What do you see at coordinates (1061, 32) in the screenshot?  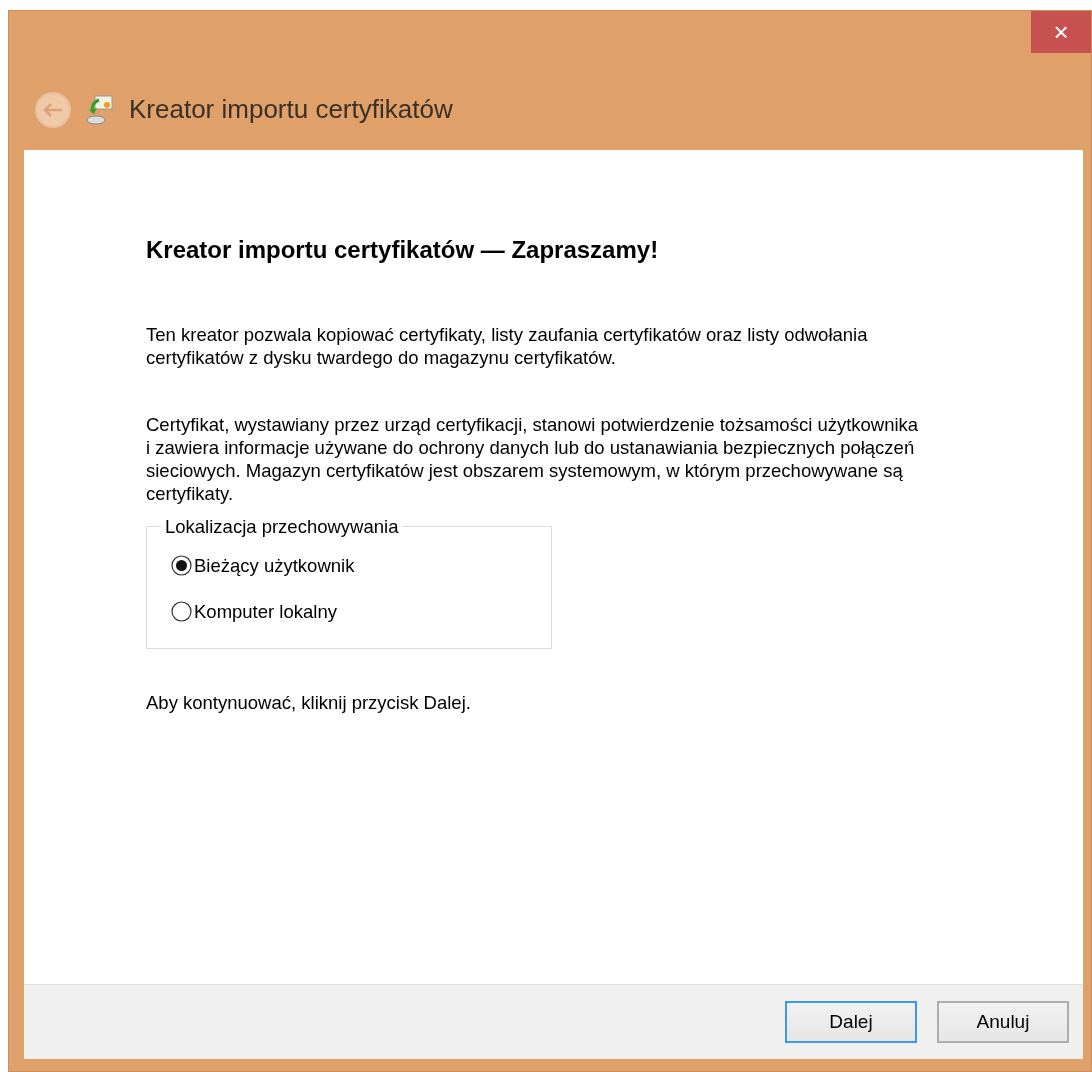 I see `close-button: ×` at bounding box center [1061, 32].